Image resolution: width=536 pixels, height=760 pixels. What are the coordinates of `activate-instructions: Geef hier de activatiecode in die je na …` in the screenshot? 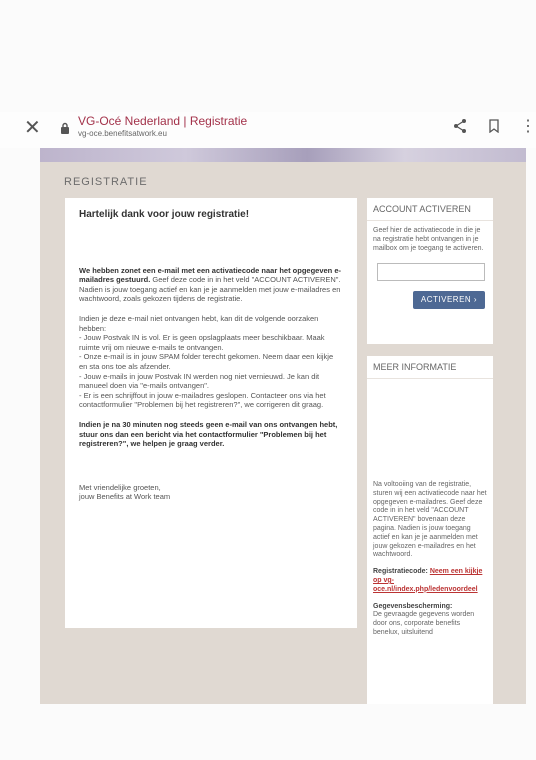 It's located at (428, 239).